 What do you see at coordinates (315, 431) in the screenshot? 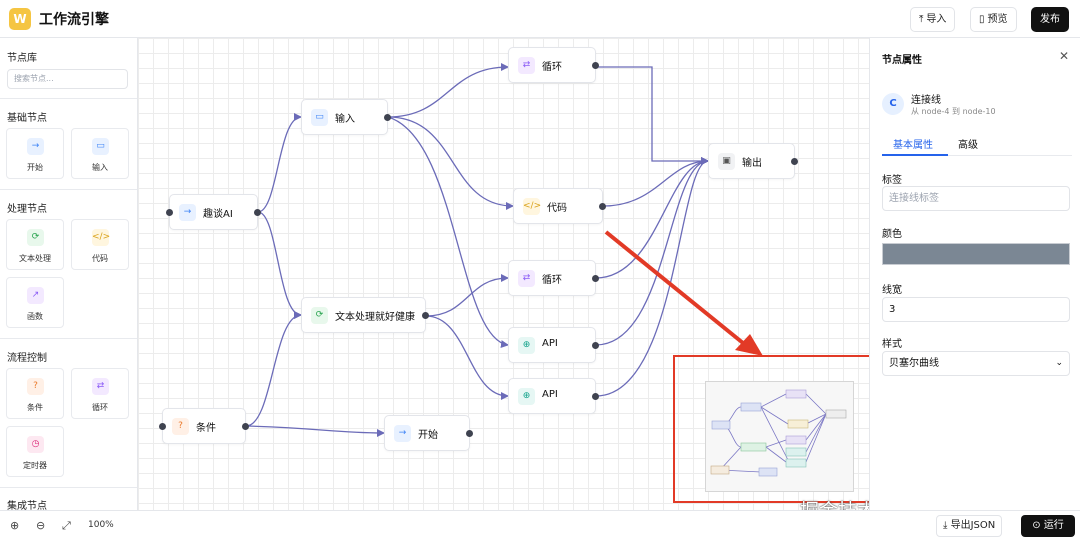
I see `edge-cond-start` at bounding box center [315, 431].